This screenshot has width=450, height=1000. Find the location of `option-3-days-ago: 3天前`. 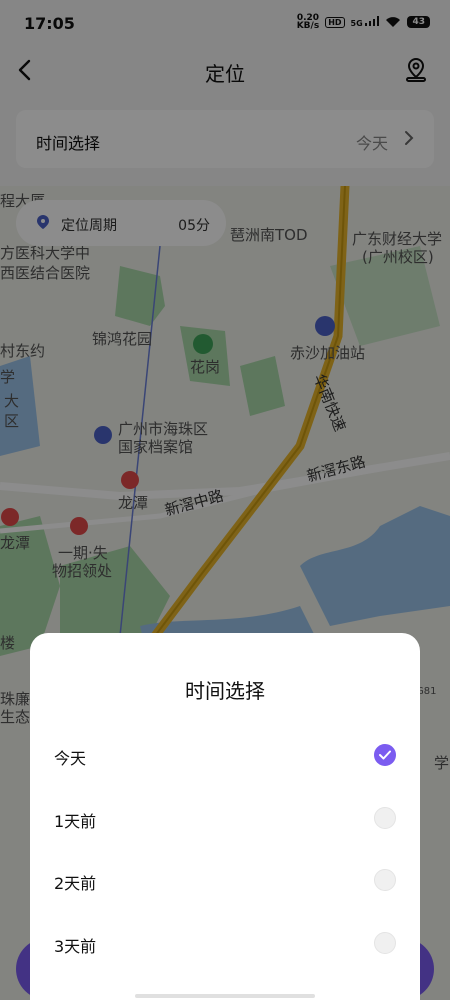

option-3-days-ago: 3天前 is located at coordinates (225, 944).